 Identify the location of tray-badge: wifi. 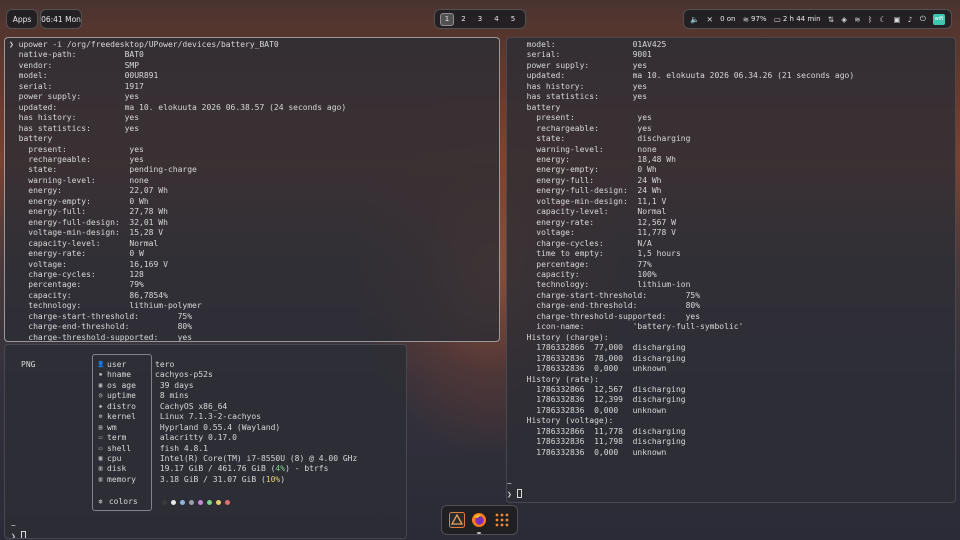
(938, 19).